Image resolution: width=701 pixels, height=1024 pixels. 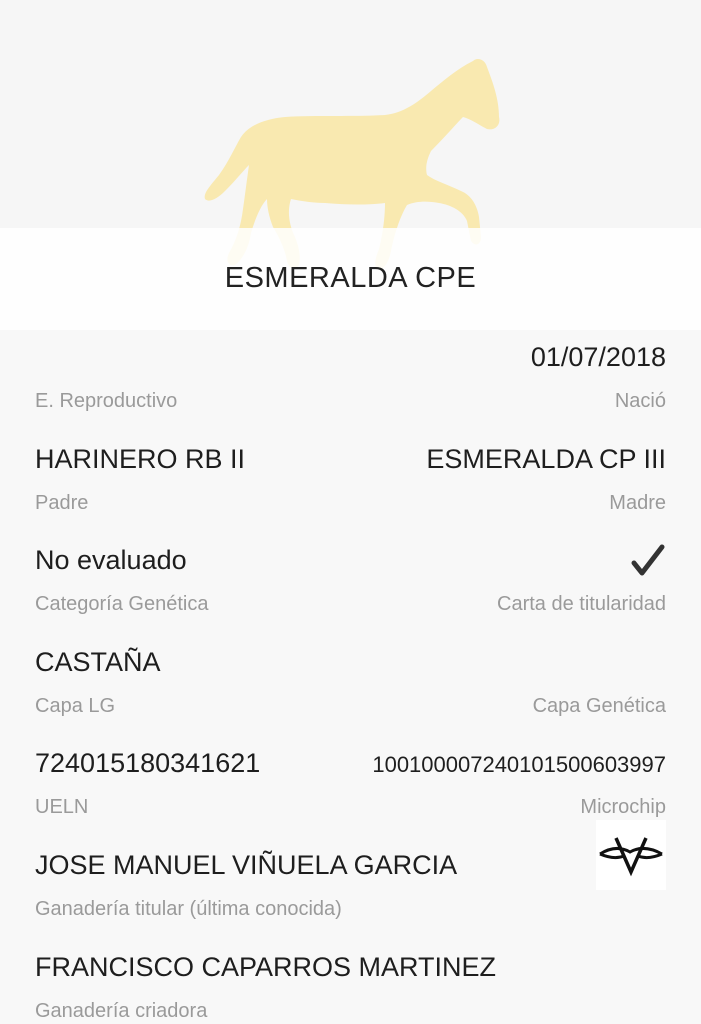 I want to click on genetic-category-label: Categoría Genética, so click(x=122, y=604).